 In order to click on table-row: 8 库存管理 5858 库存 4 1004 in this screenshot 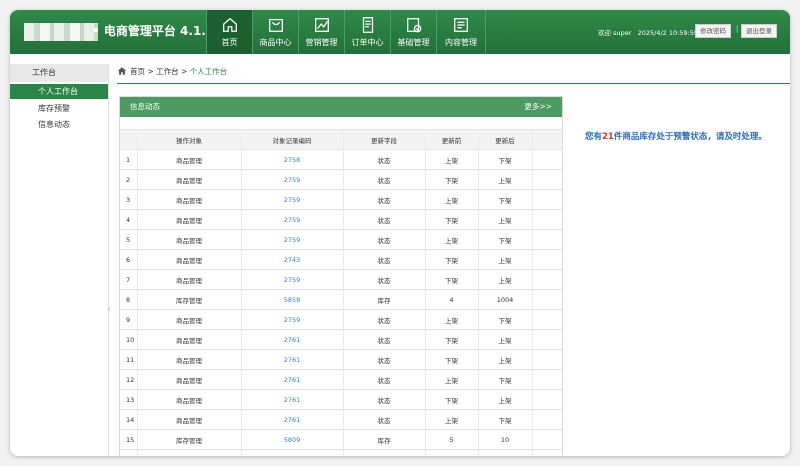, I will do `click(341, 299)`.